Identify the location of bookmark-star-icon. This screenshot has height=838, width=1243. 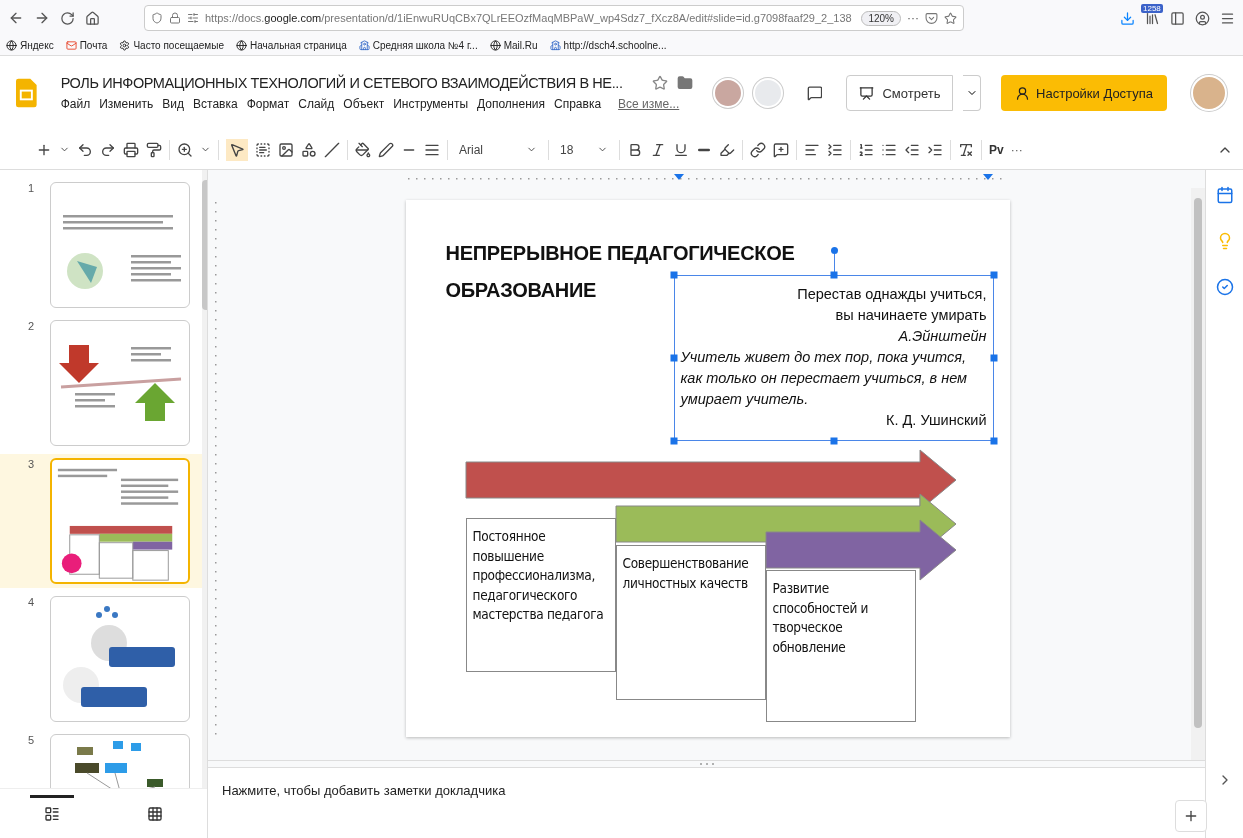
(950, 18).